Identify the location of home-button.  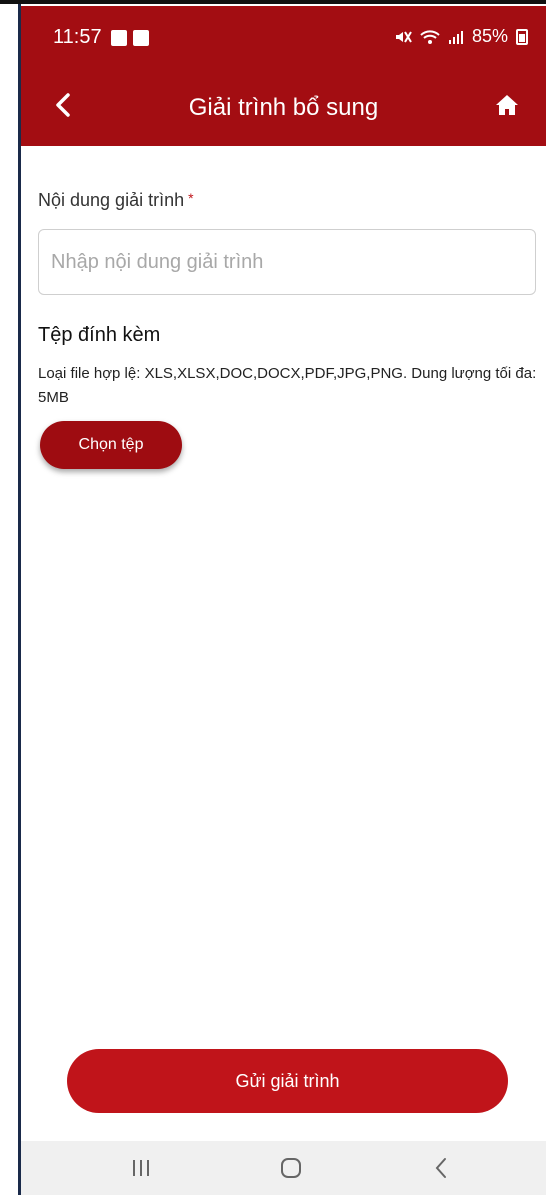
(507, 105).